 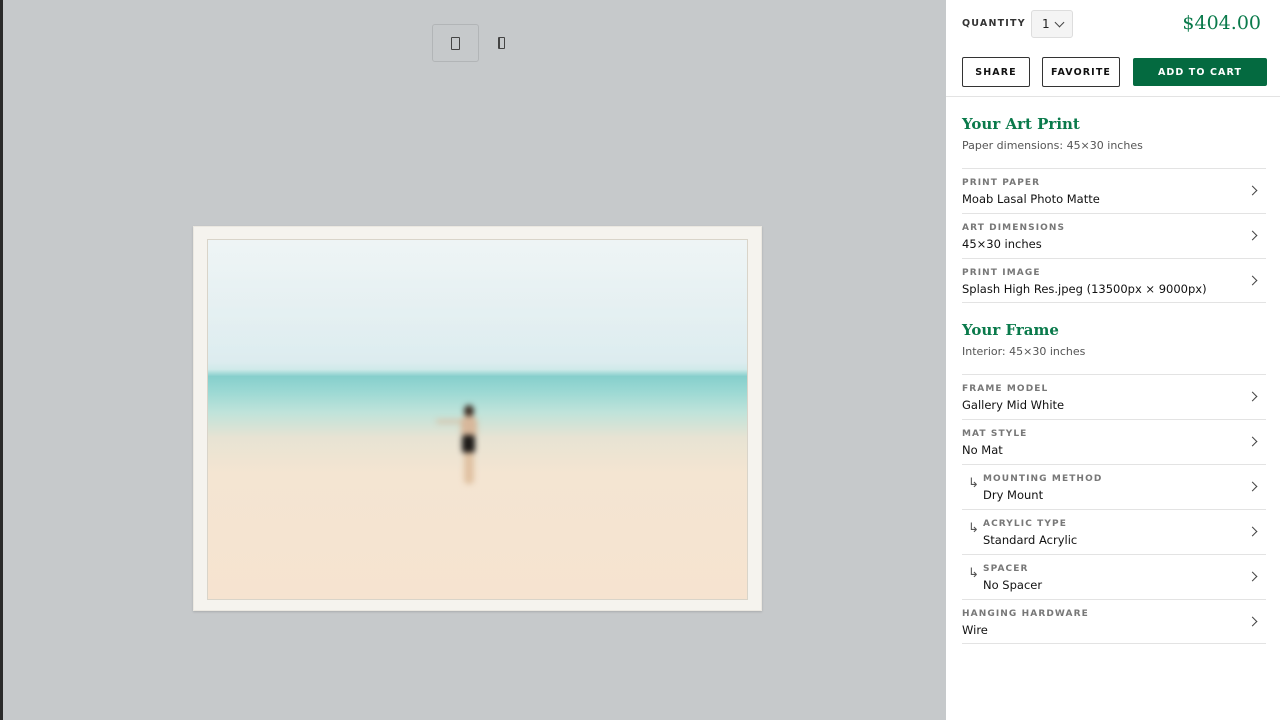 What do you see at coordinates (1005, 389) in the screenshot?
I see `option-label: FRAME MODEL` at bounding box center [1005, 389].